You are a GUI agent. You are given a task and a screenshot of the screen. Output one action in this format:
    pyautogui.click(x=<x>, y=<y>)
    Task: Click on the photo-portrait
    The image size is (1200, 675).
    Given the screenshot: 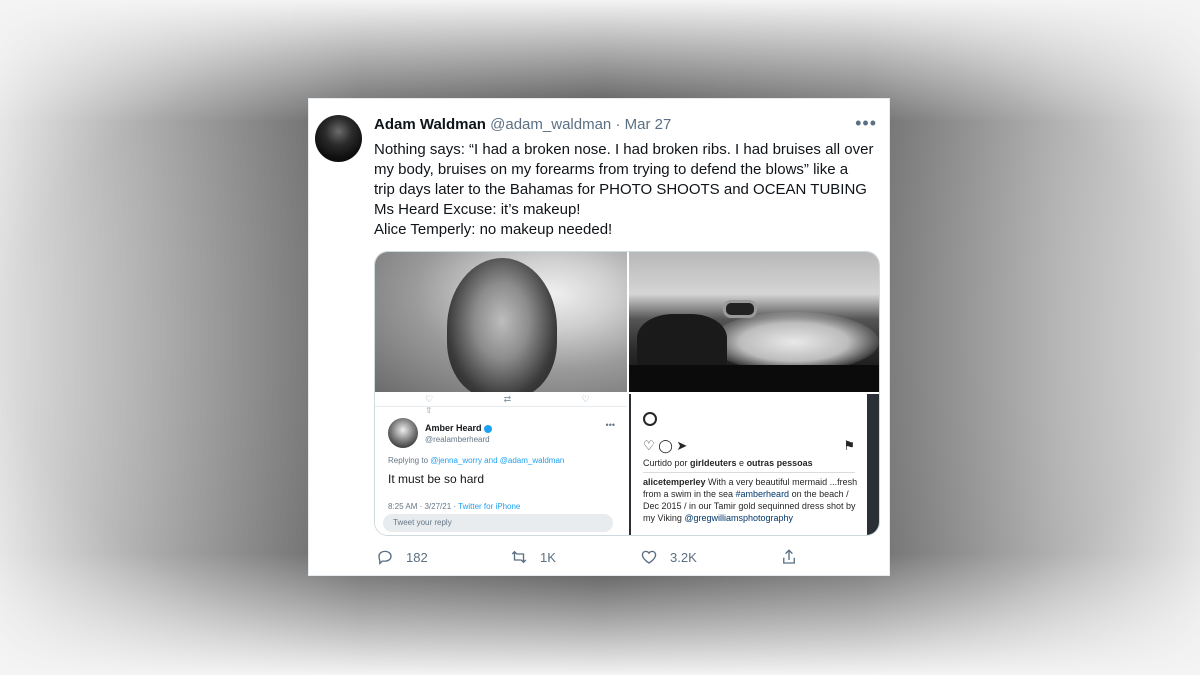 What is the action you would take?
    pyautogui.click(x=501, y=322)
    